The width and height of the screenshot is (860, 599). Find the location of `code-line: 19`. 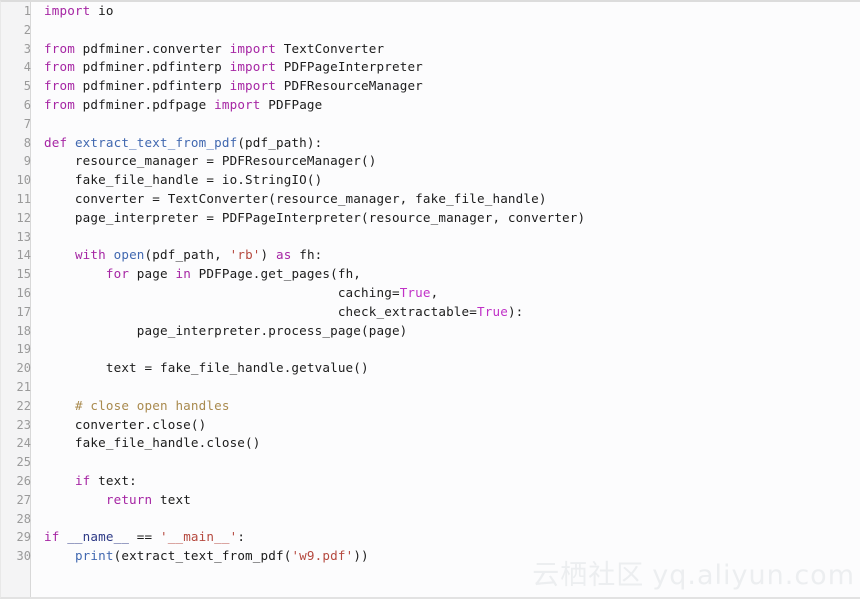

code-line: 19 is located at coordinates (430, 349).